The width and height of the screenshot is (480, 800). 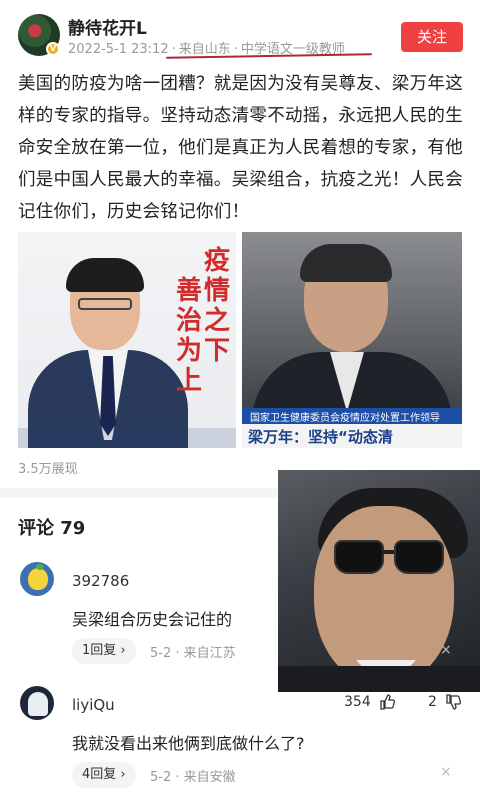 I want to click on thumbs-down-icon, so click(x=454, y=702).